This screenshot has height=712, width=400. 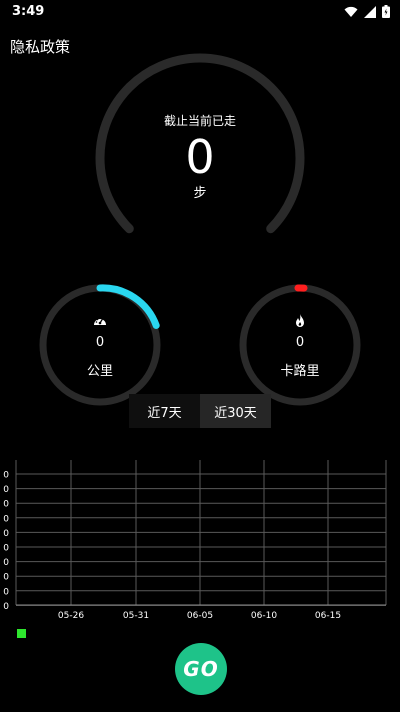 What do you see at coordinates (136, 616) in the screenshot?
I see `chart-x-tick-label: 05-31` at bounding box center [136, 616].